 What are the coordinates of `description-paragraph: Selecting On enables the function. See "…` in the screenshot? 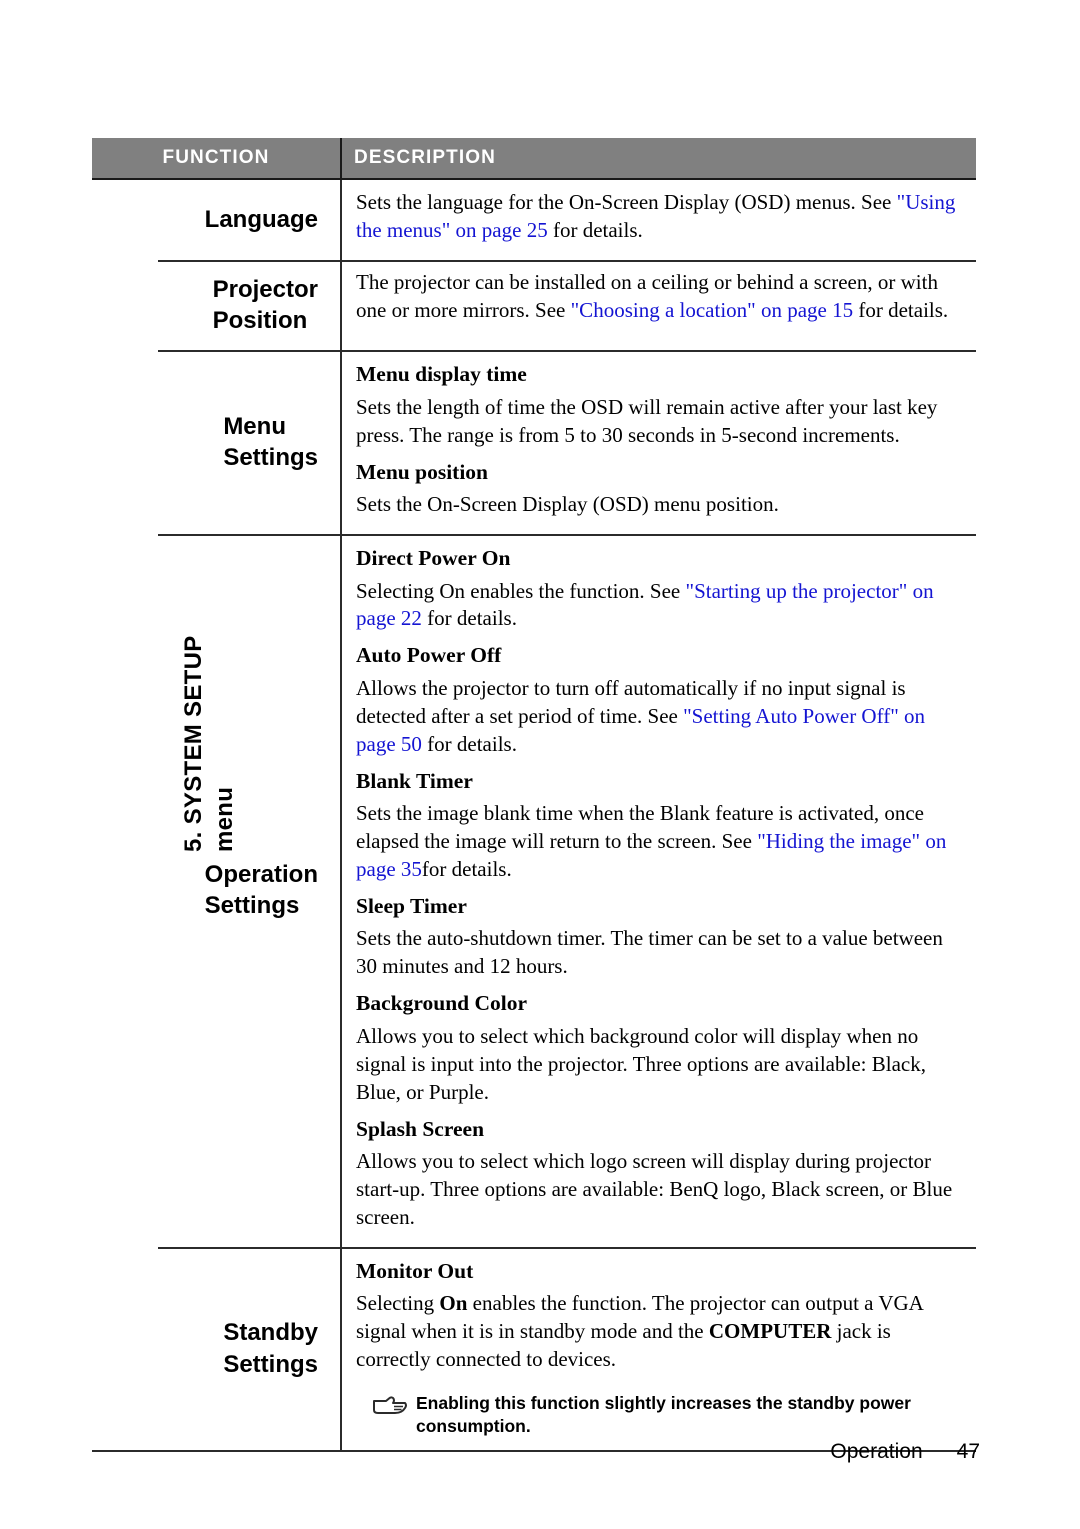 It's located at (660, 606).